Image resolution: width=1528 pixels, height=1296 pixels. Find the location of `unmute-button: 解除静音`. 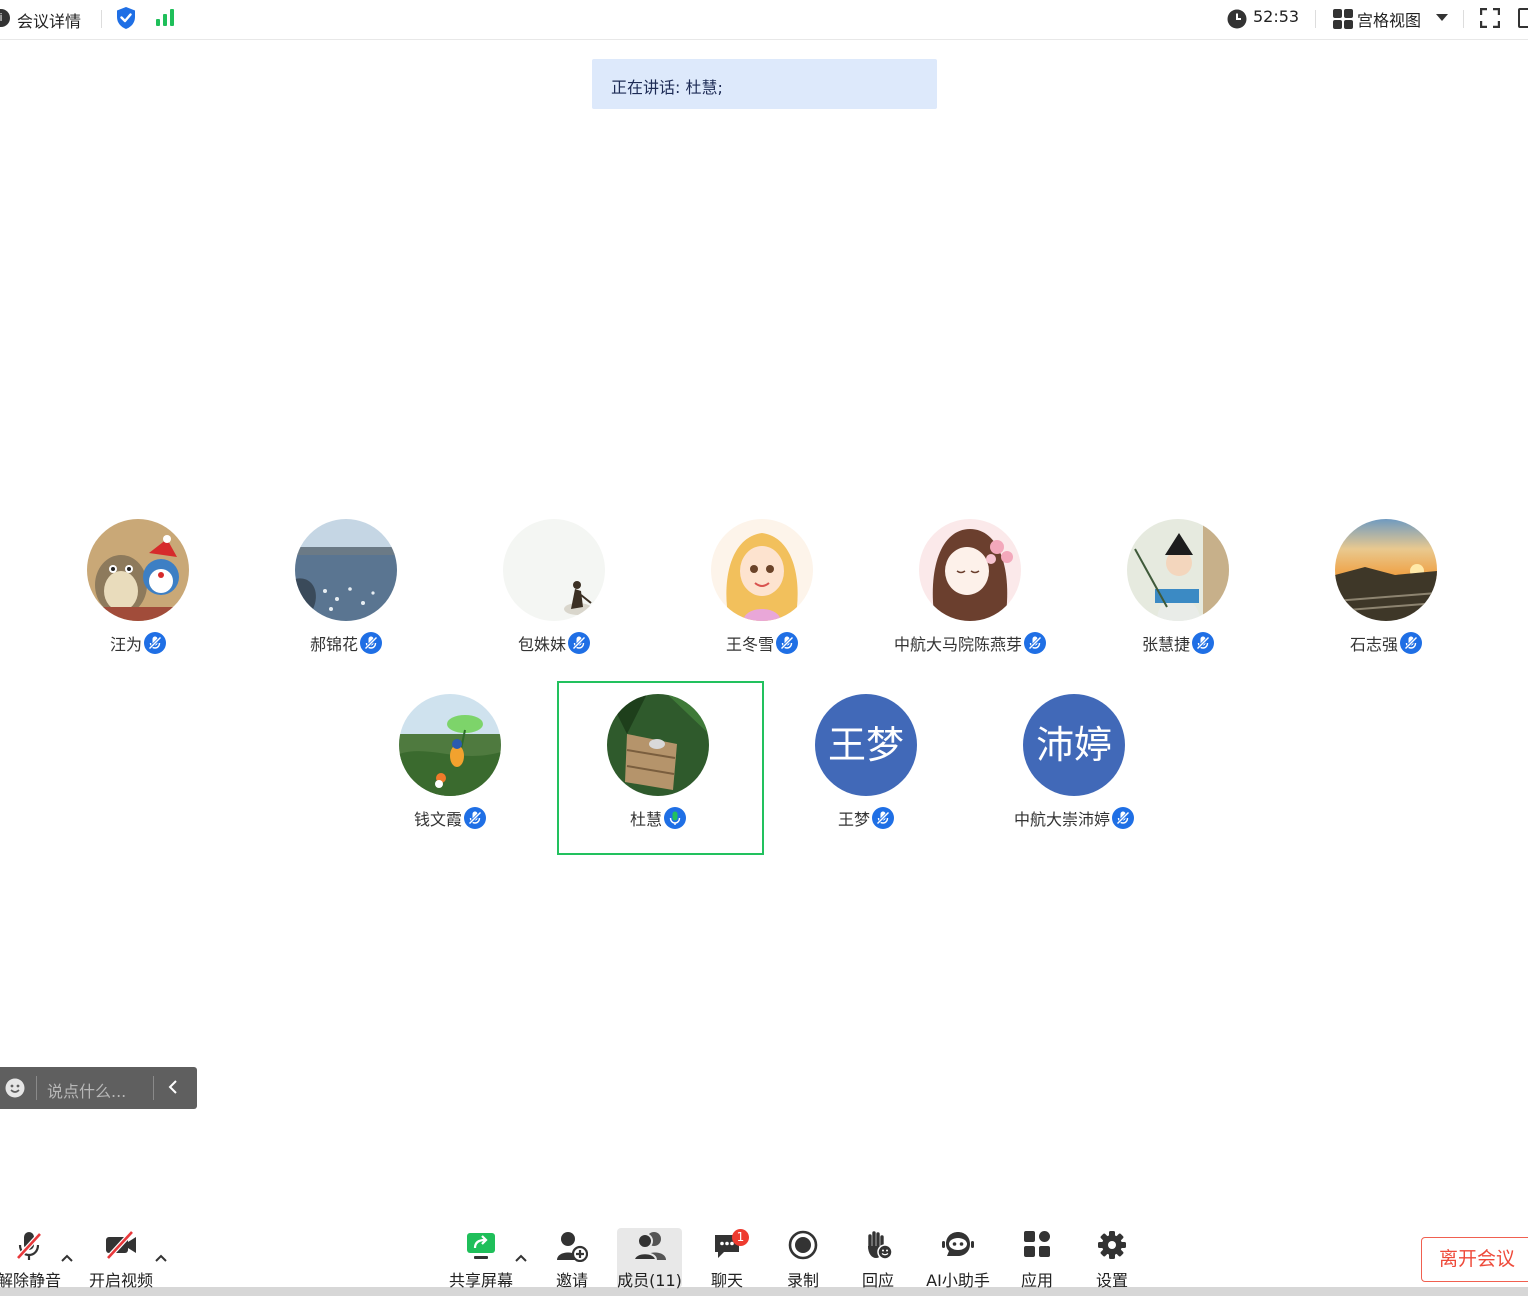

unmute-button: 解除静音 is located at coordinates (31, 1260).